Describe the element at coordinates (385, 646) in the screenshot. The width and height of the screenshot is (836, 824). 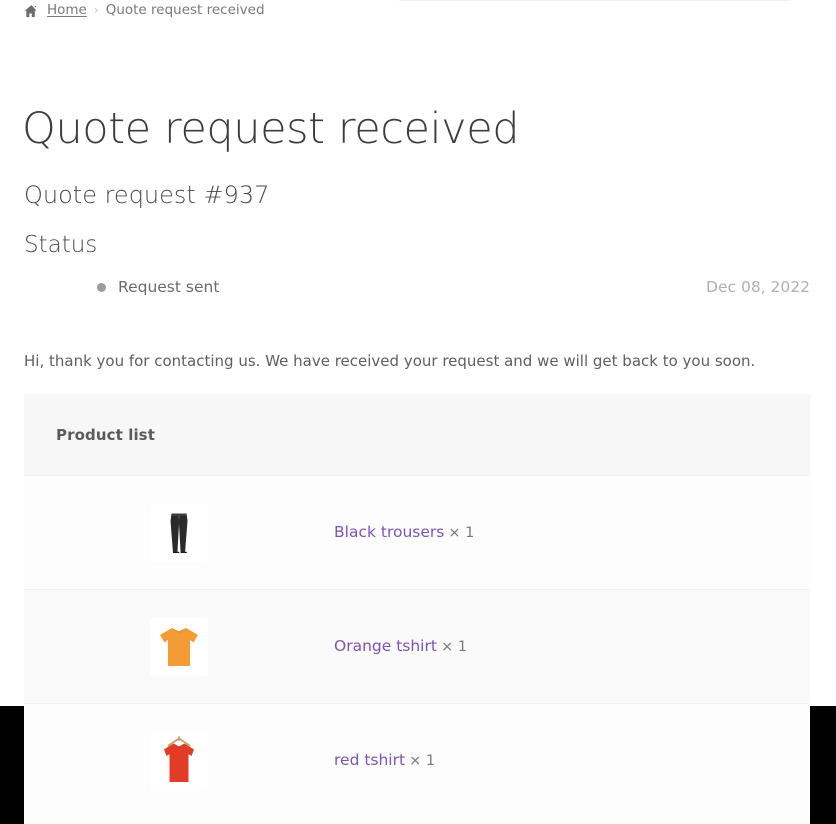
I see `product-link: Orange tshirt` at that location.